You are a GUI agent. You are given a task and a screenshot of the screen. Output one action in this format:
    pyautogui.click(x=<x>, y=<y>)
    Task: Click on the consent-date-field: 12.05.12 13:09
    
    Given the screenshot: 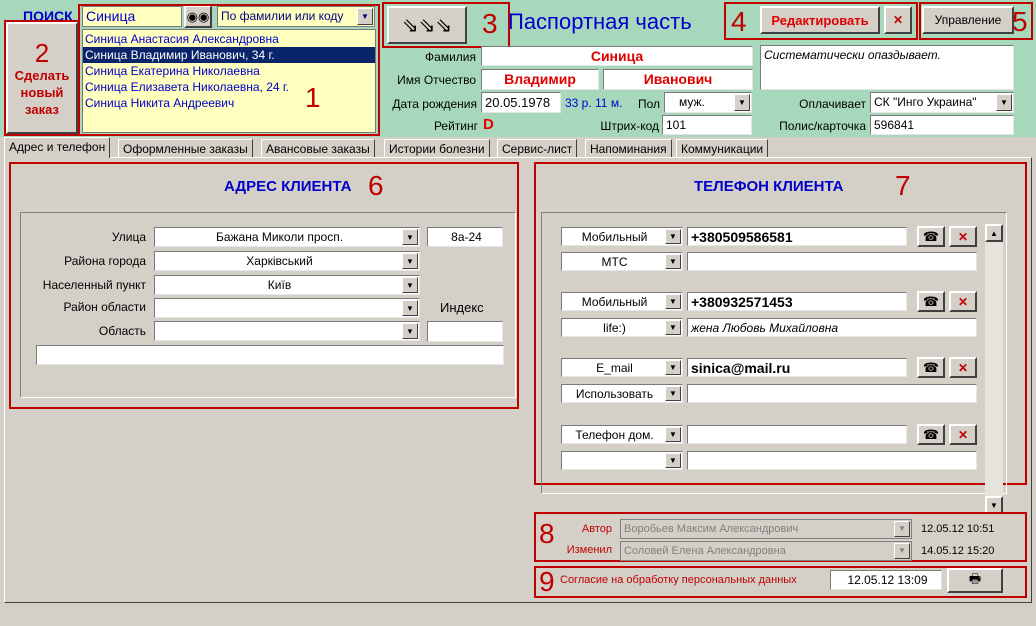 What is the action you would take?
    pyautogui.click(x=886, y=580)
    